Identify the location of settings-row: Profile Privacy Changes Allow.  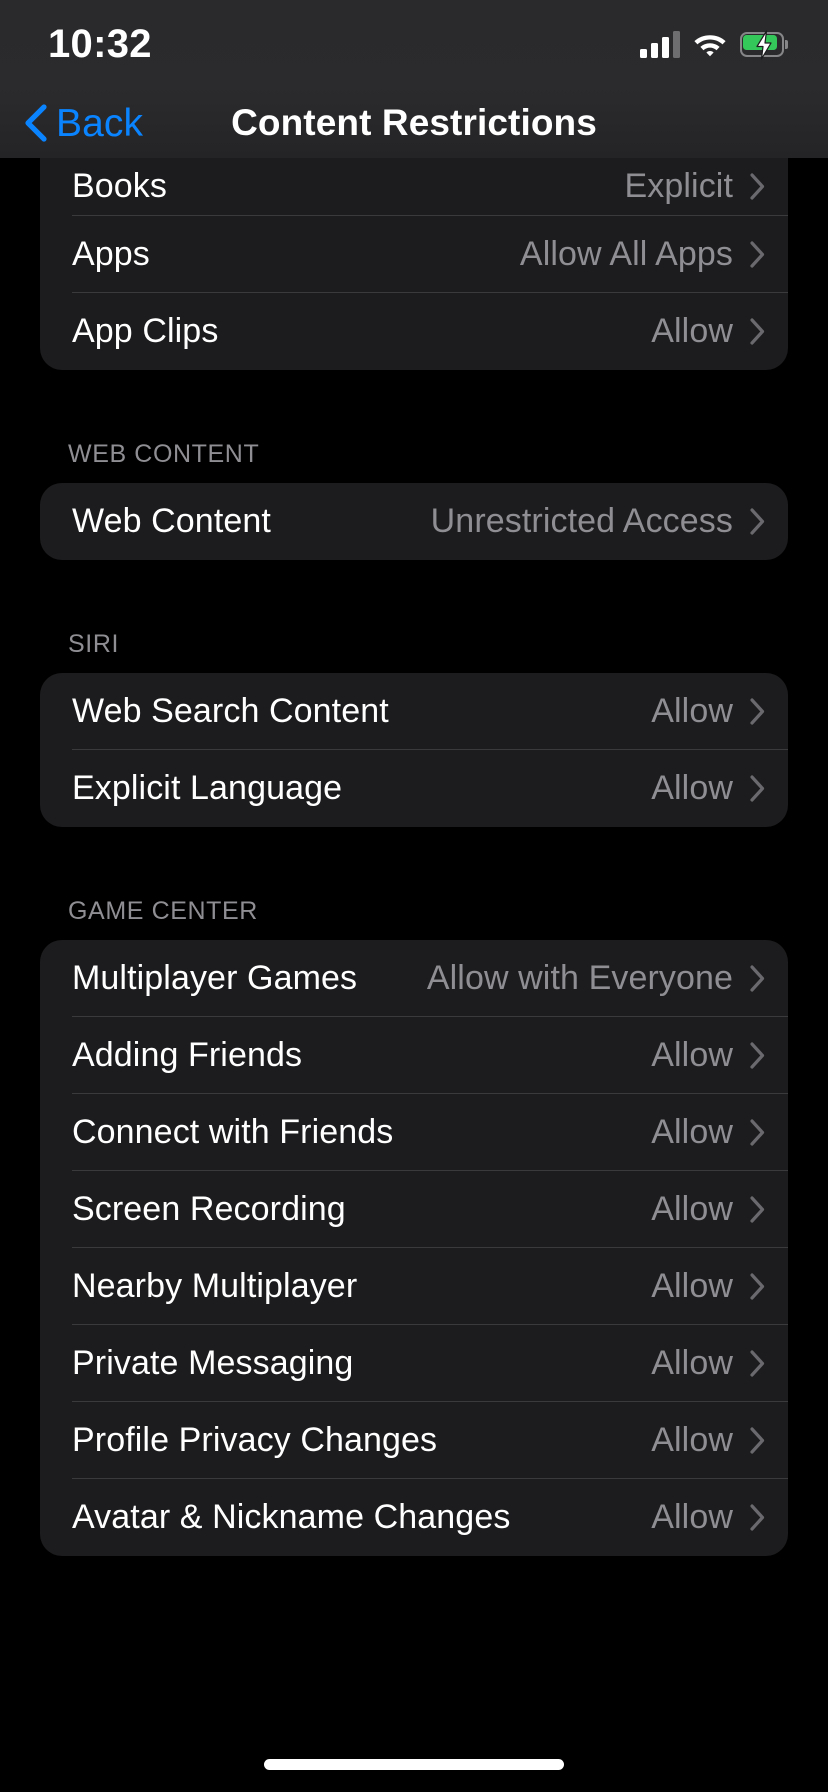
(414, 1440).